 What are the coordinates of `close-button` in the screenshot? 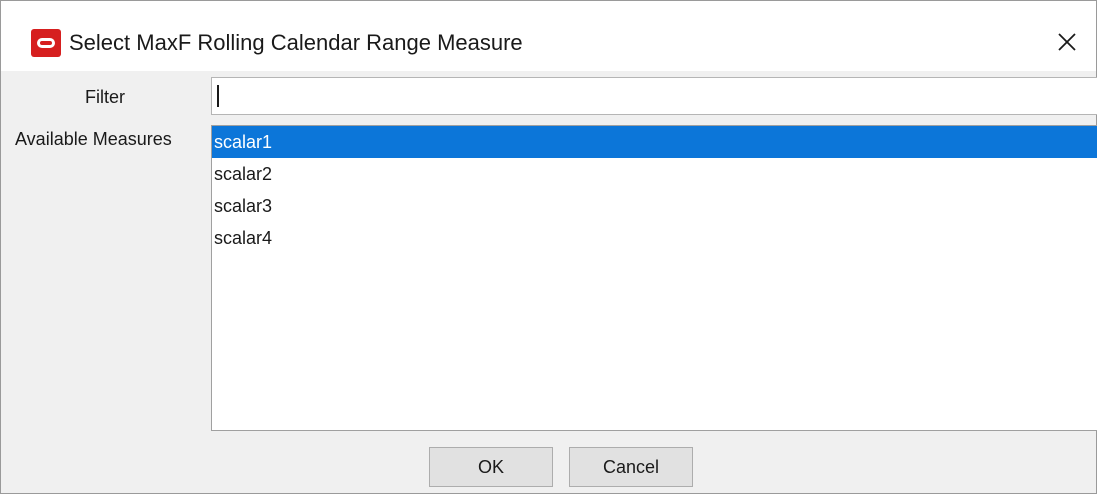 It's located at (1067, 42).